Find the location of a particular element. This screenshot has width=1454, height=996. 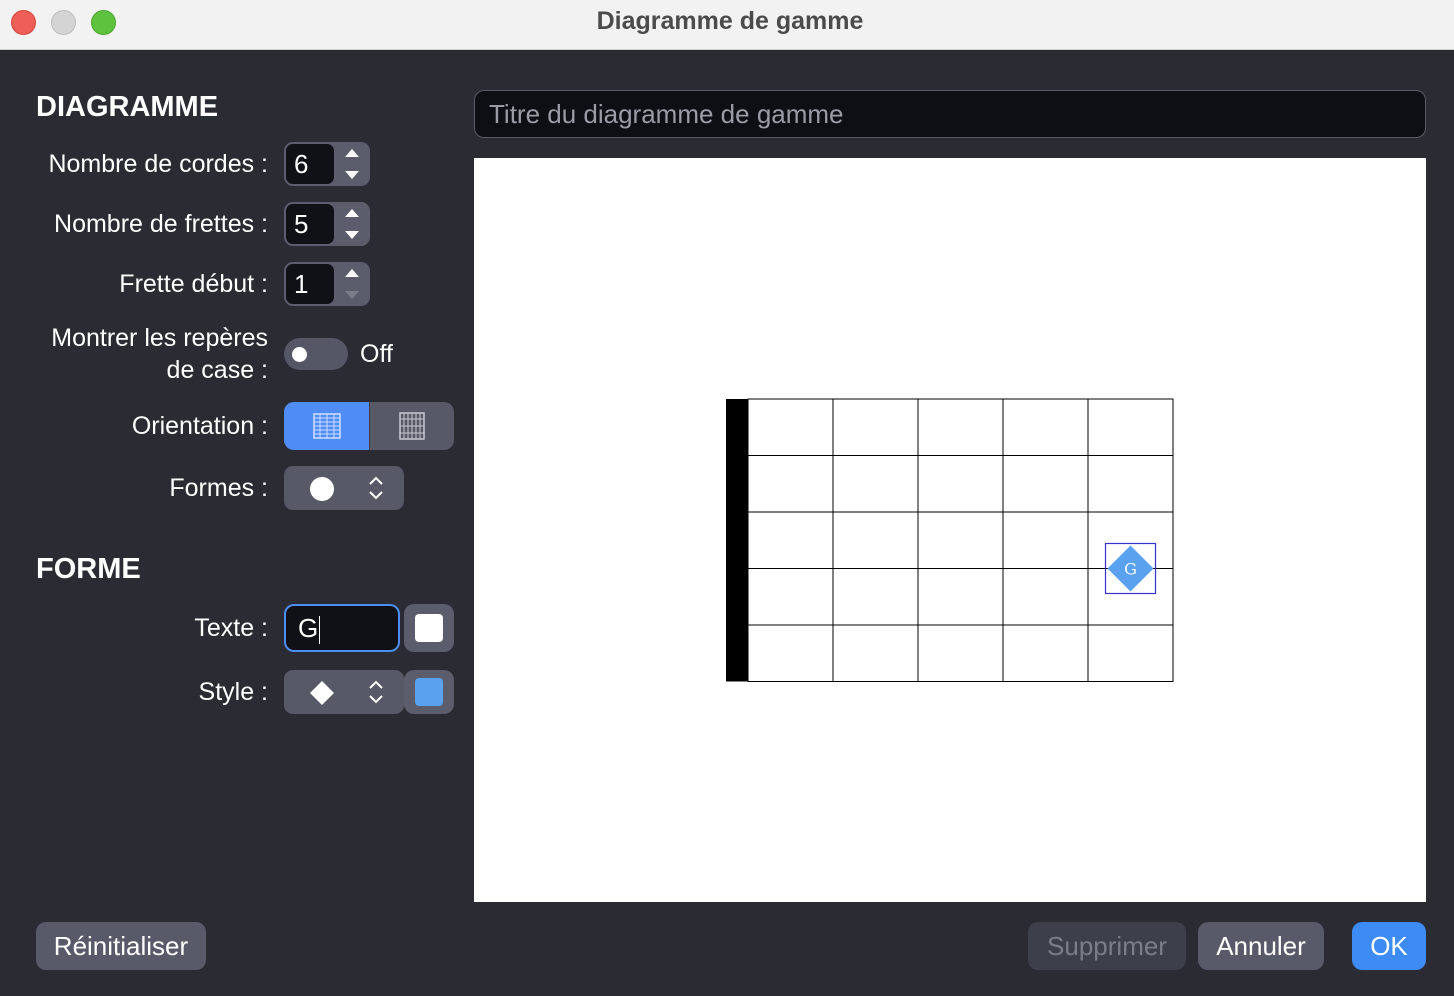

orientation-vertical-option is located at coordinates (411, 426).